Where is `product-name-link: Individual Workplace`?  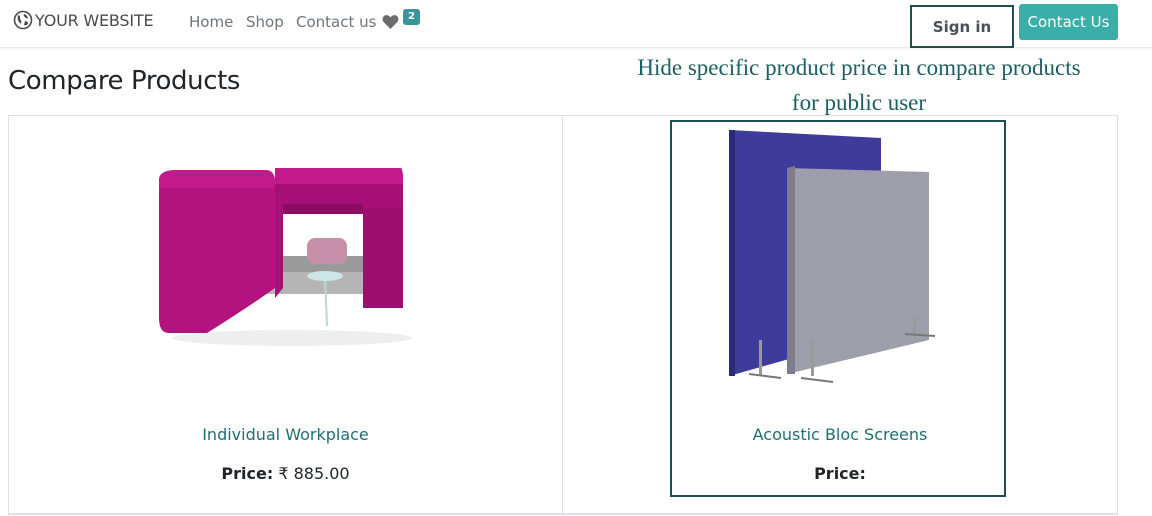
product-name-link: Individual Workplace is located at coordinates (285, 434).